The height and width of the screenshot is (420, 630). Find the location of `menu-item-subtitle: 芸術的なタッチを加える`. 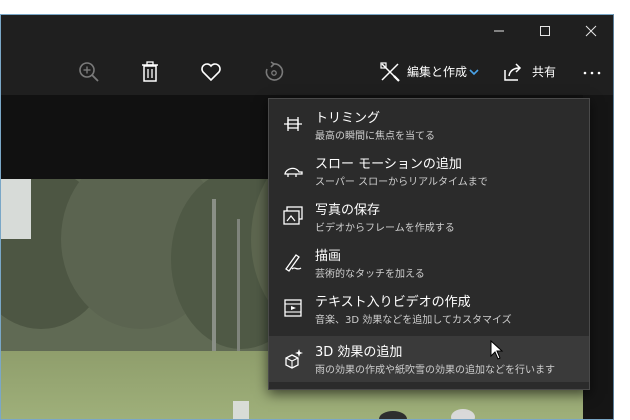

menu-item-subtitle: 芸術的なタッチを加える is located at coordinates (370, 274).